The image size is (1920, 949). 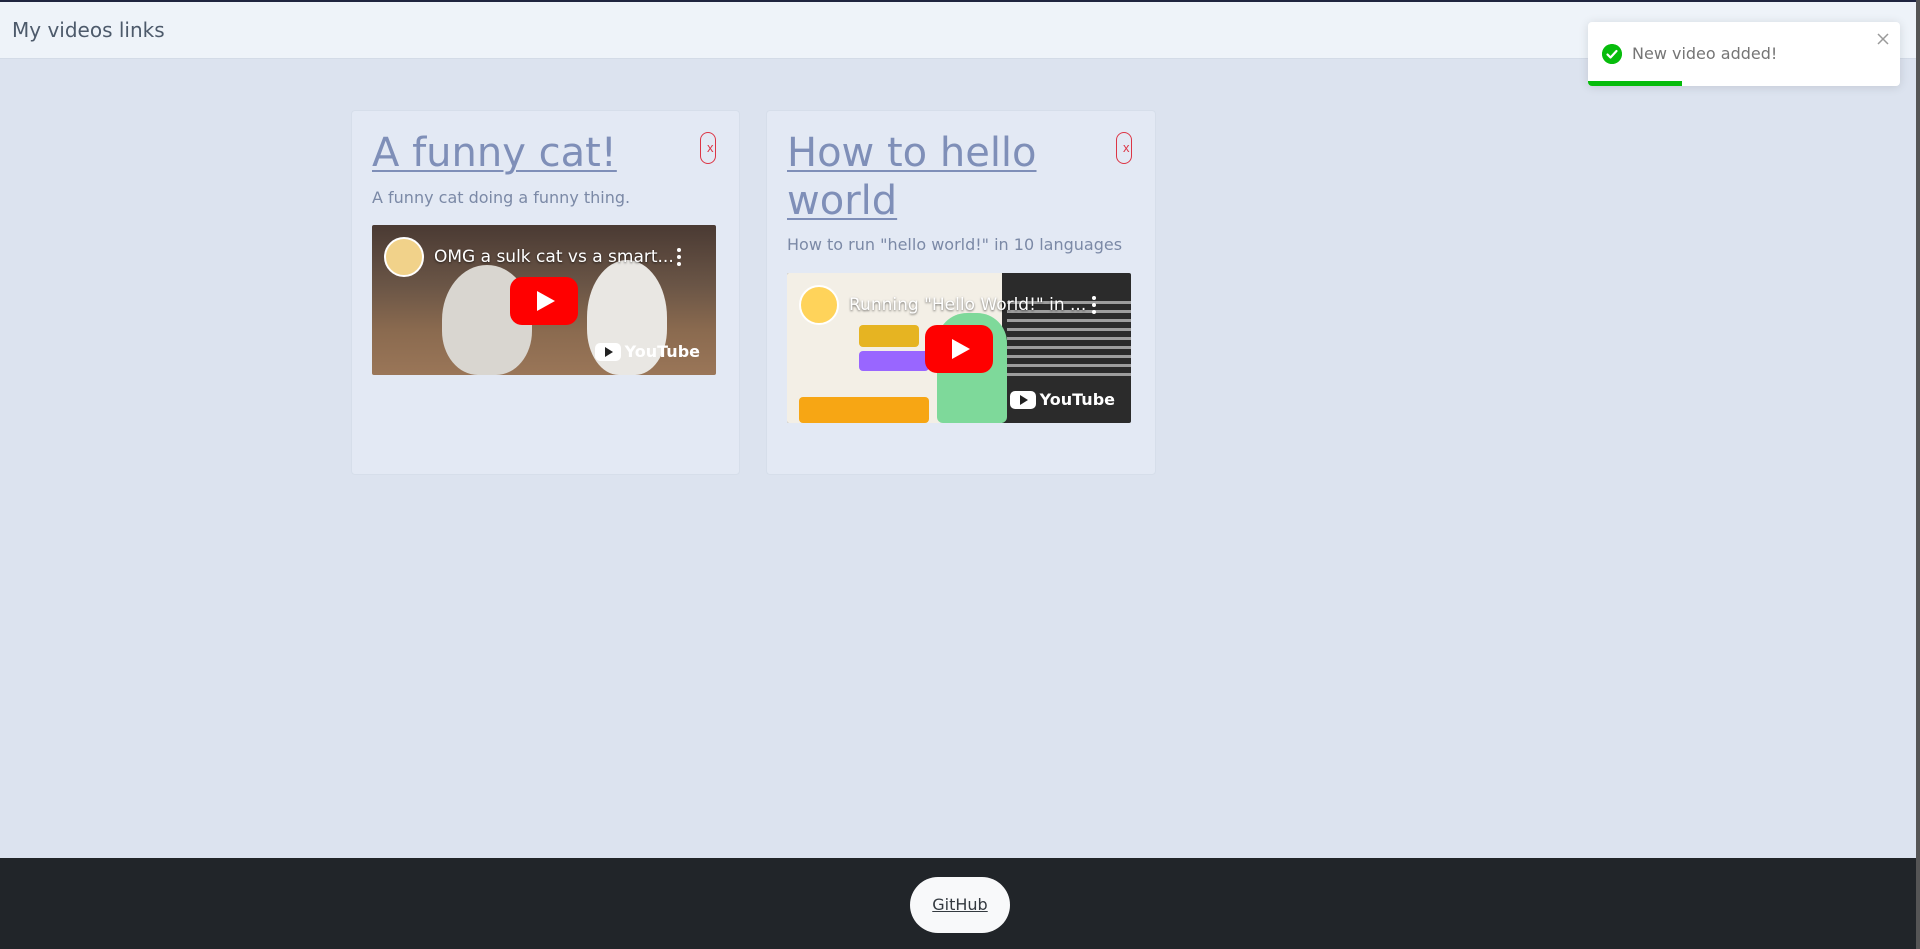 What do you see at coordinates (960, 905) in the screenshot?
I see `github-link-button: GitHub` at bounding box center [960, 905].